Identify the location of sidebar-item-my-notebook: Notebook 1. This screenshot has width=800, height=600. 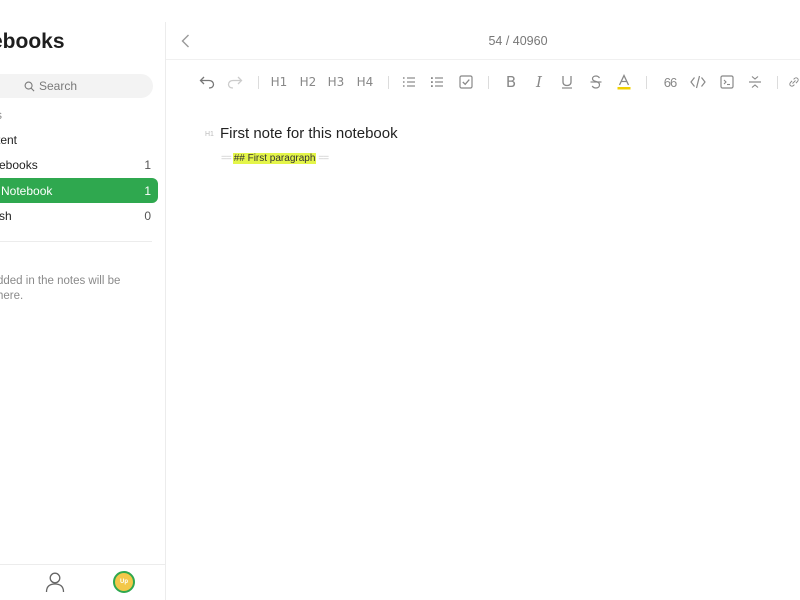
(79, 190).